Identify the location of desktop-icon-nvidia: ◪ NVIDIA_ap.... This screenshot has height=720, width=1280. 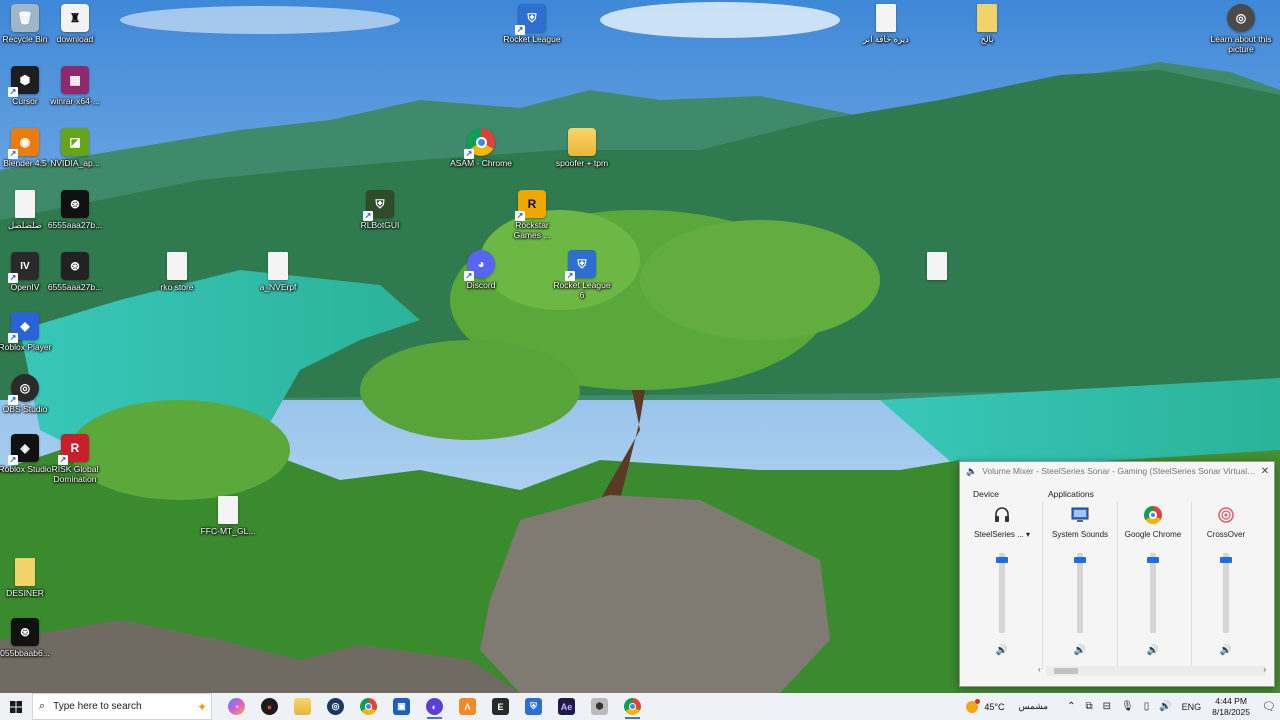
(75, 148).